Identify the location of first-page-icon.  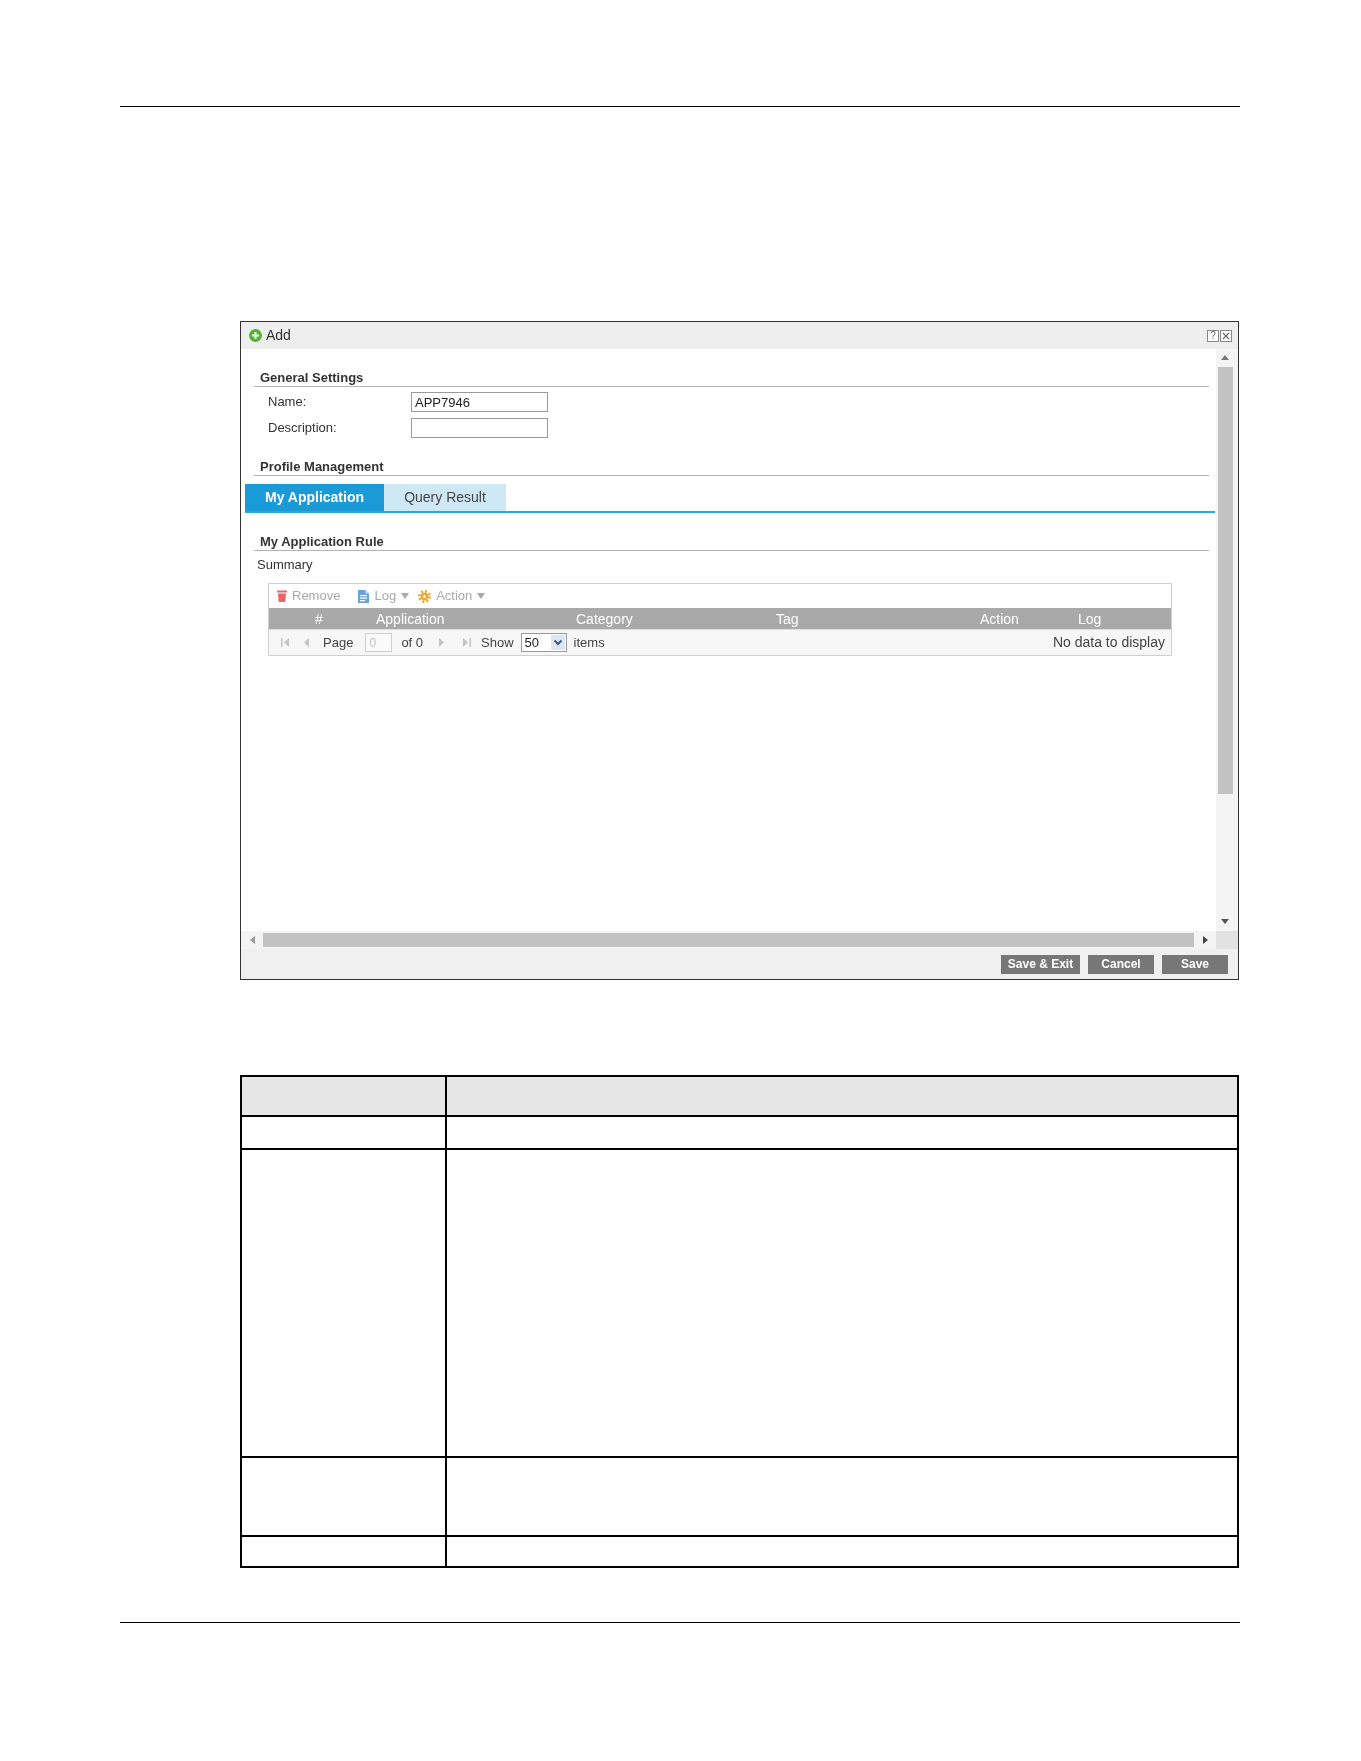
(285, 642).